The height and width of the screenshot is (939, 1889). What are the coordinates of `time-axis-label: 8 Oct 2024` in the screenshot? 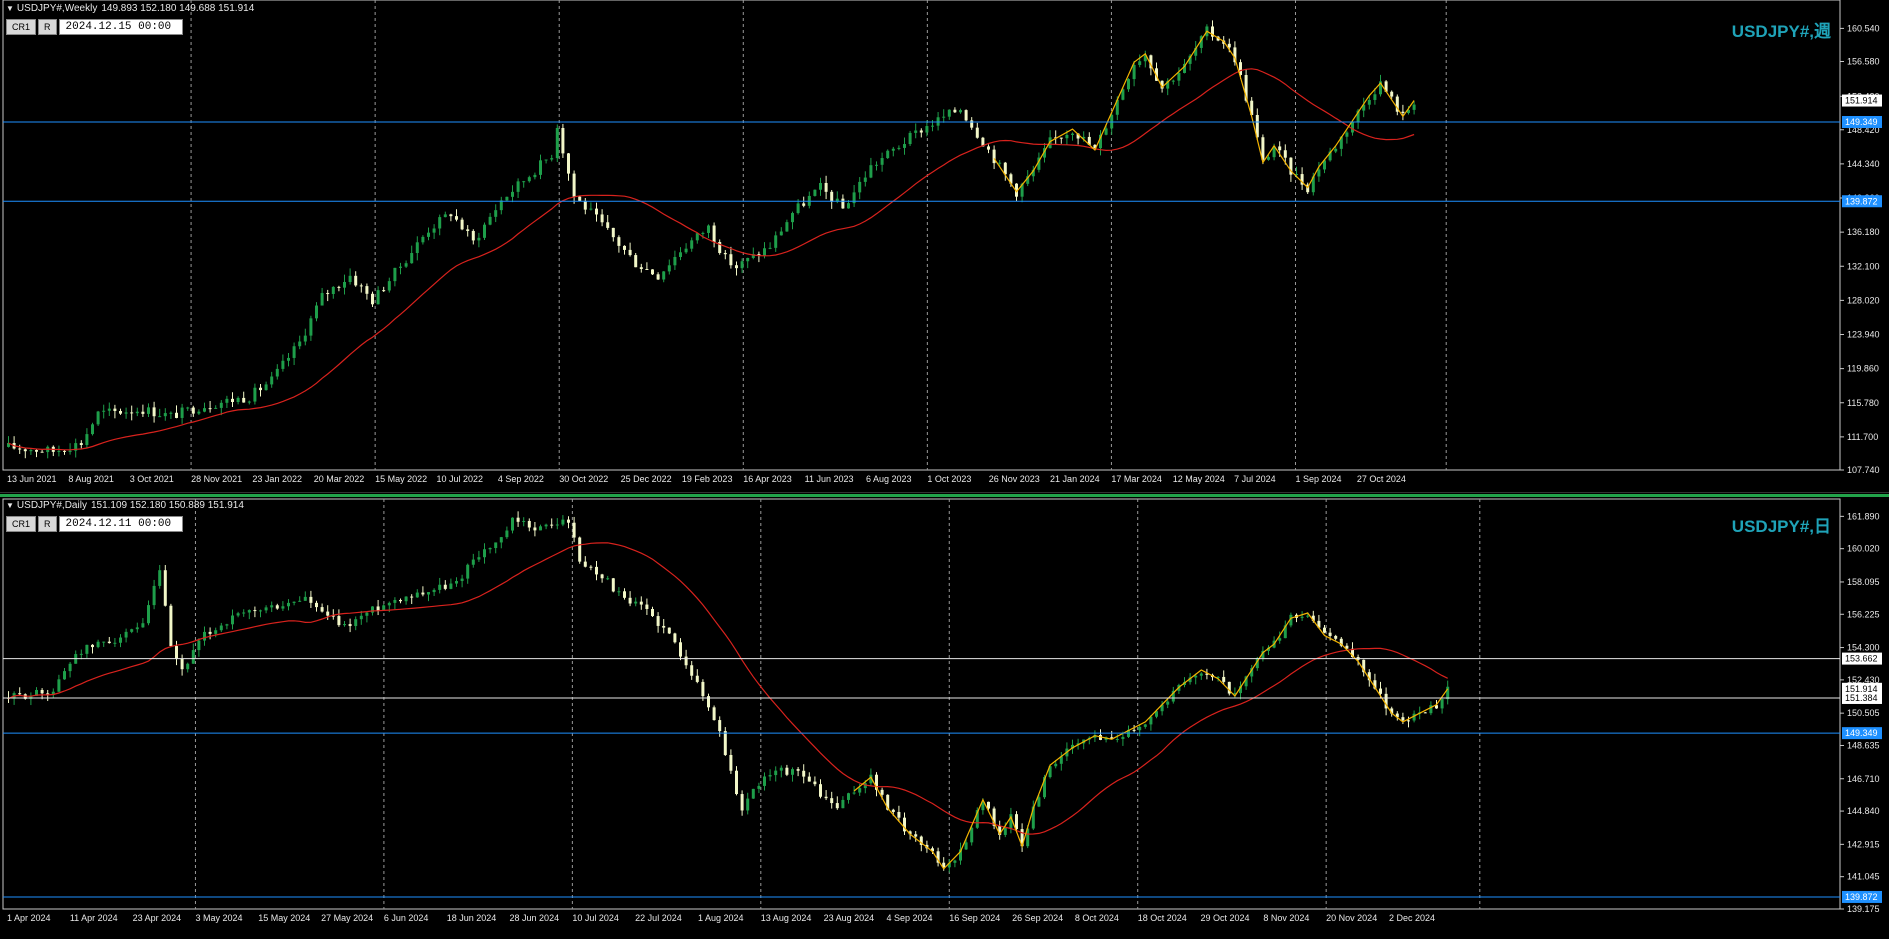 It's located at (1097, 918).